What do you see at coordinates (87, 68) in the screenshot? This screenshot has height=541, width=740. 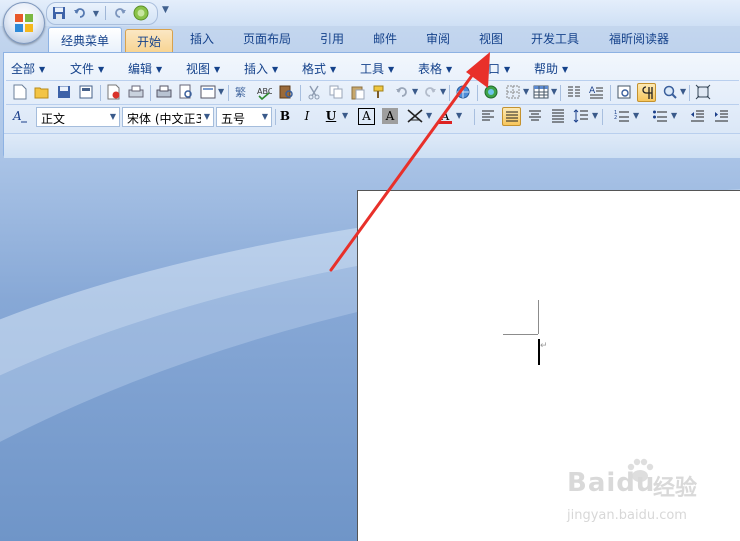 I see `menu-file: 文件 ▼` at bounding box center [87, 68].